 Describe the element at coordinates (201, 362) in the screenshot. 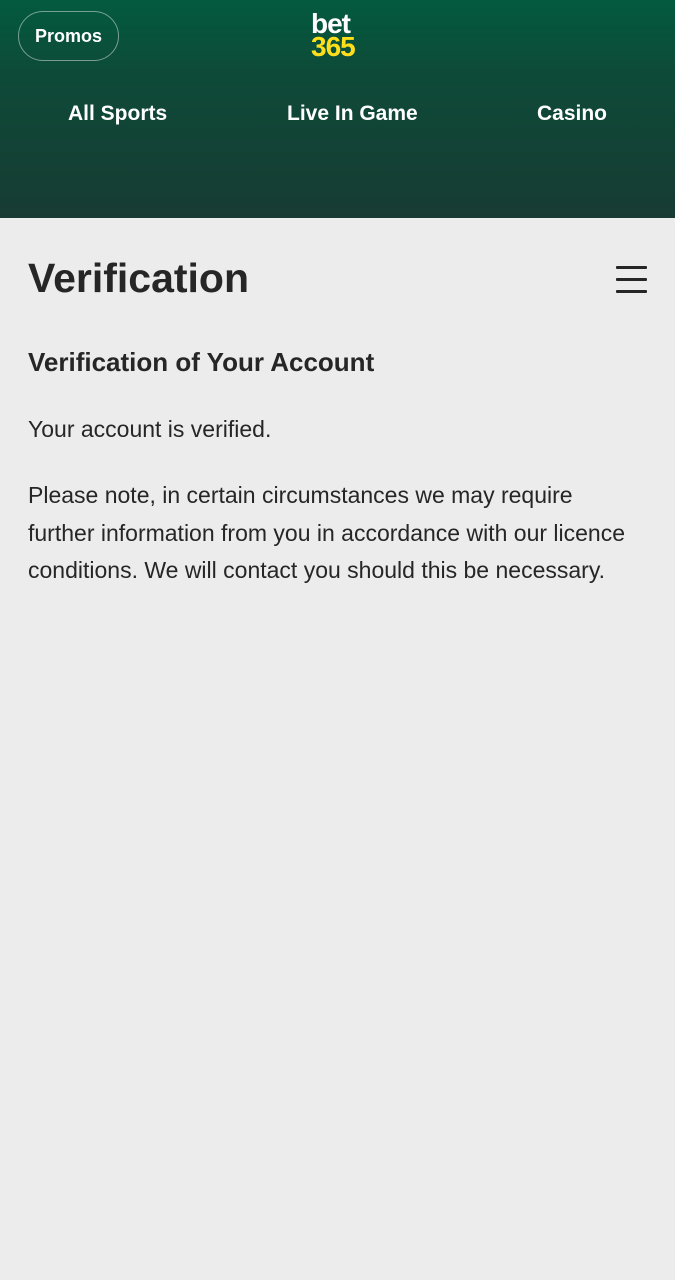

I see `section-title: Verification of Your Account` at that location.